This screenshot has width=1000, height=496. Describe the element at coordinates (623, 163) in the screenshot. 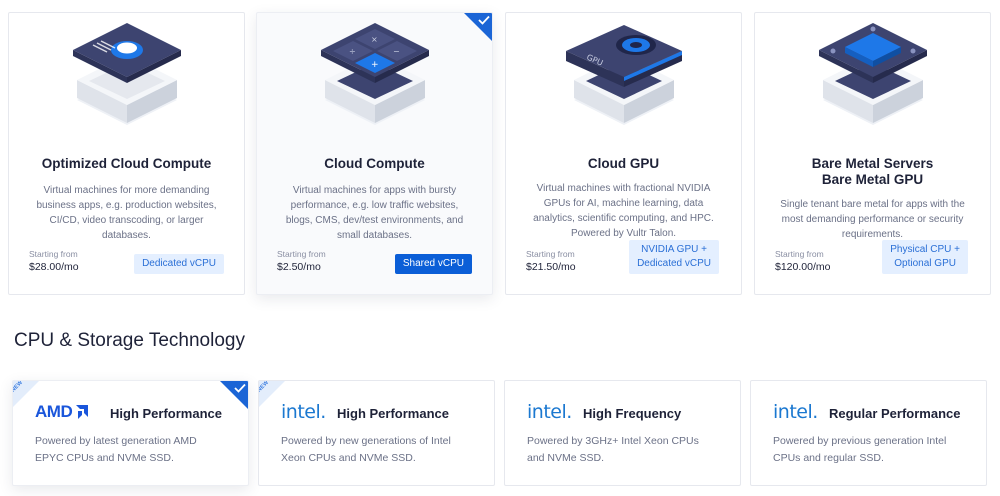

I see `plan-title: Cloud GPU` at that location.